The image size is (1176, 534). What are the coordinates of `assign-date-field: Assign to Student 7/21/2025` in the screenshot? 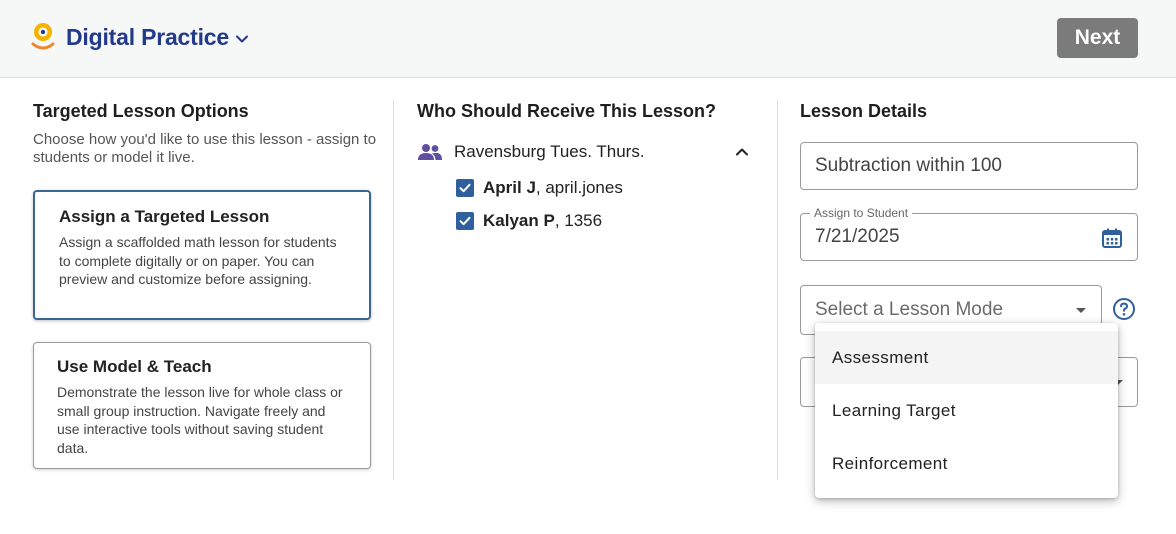 It's located at (969, 233).